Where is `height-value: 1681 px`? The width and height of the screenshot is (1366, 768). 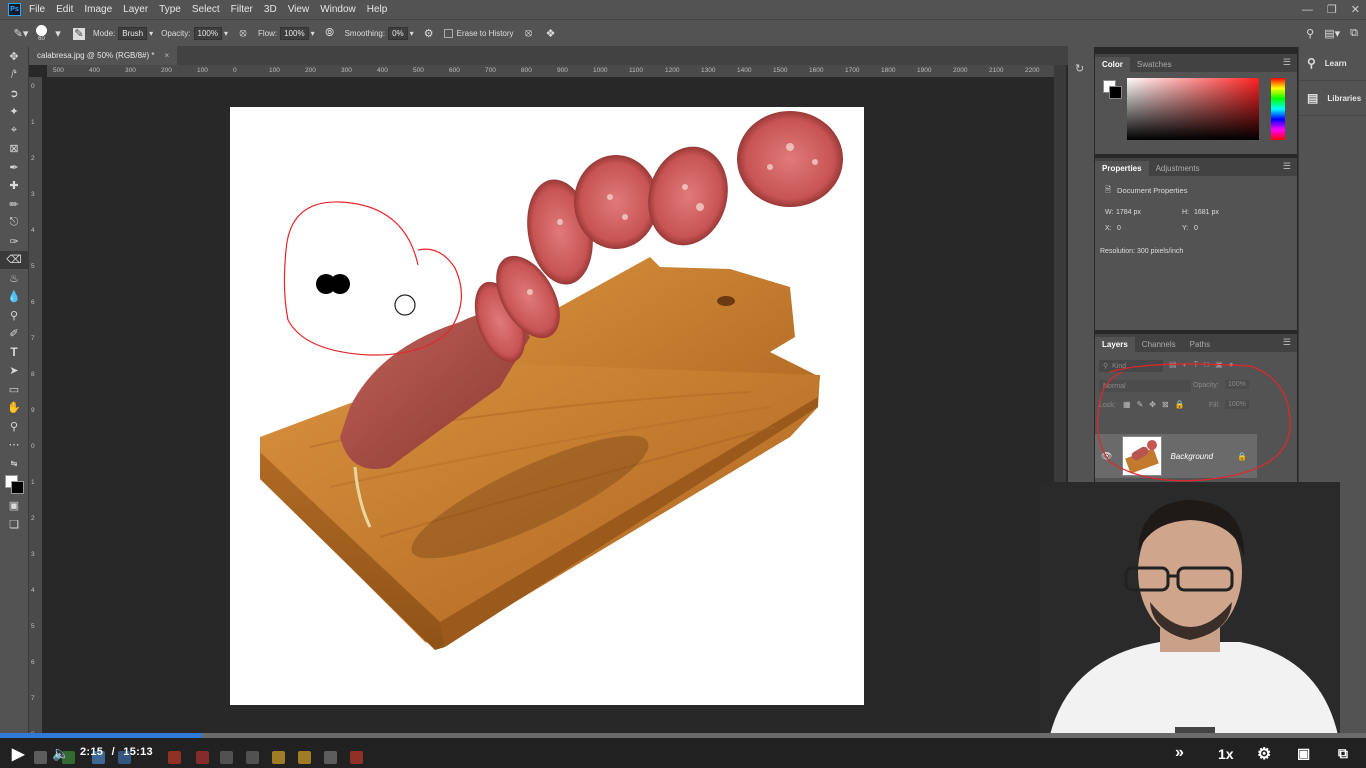
height-value: 1681 px is located at coordinates (1206, 212).